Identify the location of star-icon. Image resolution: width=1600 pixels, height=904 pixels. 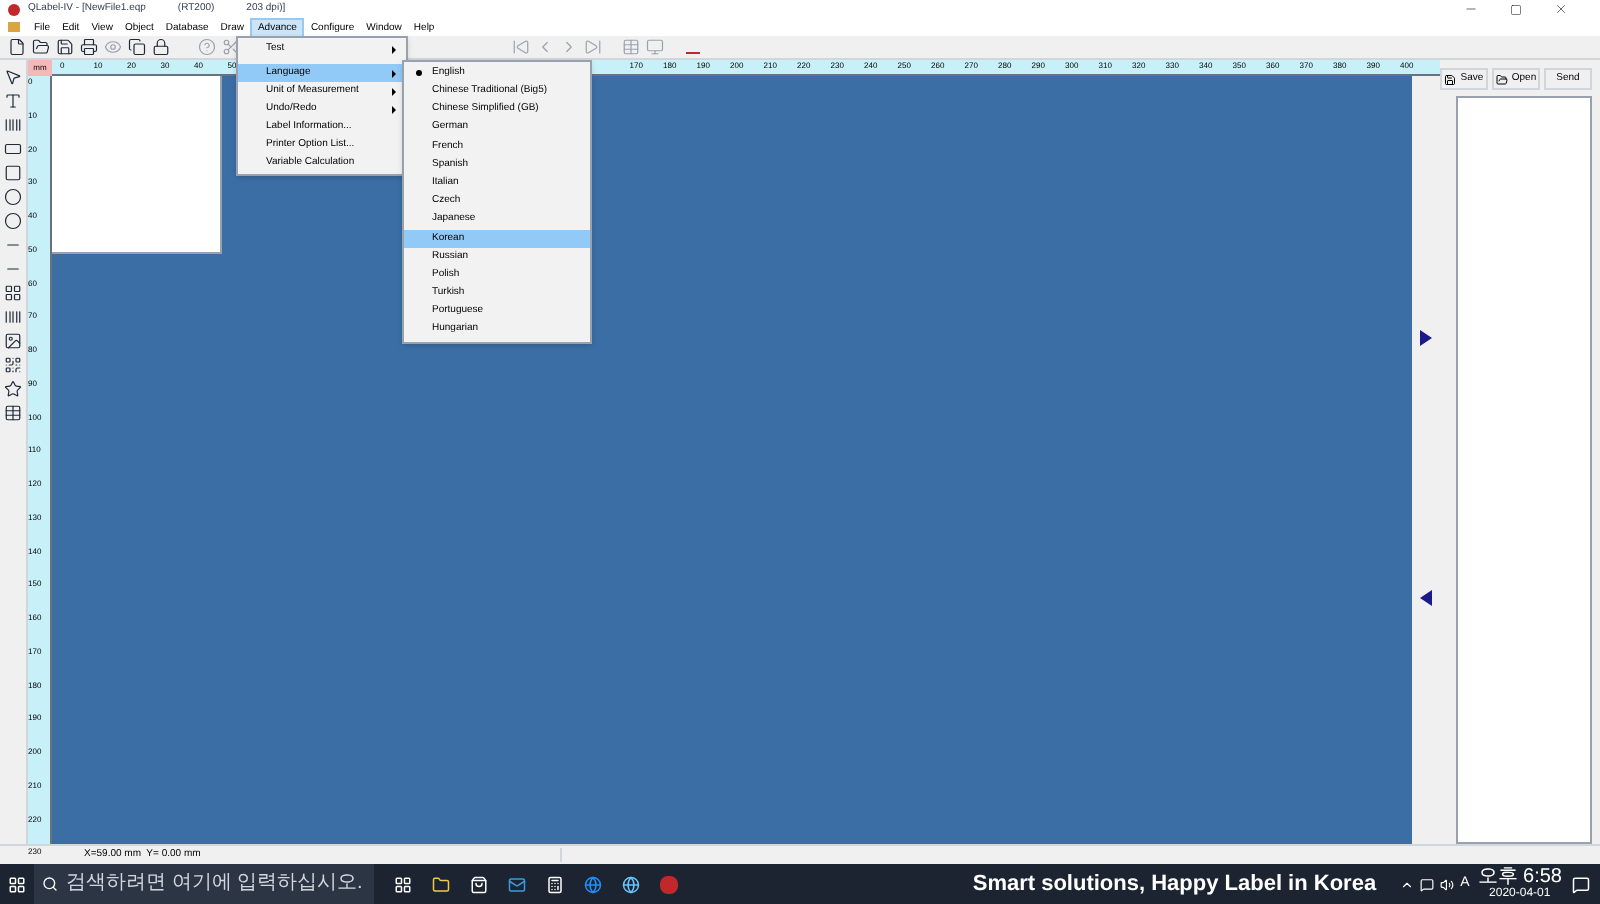
(13, 389).